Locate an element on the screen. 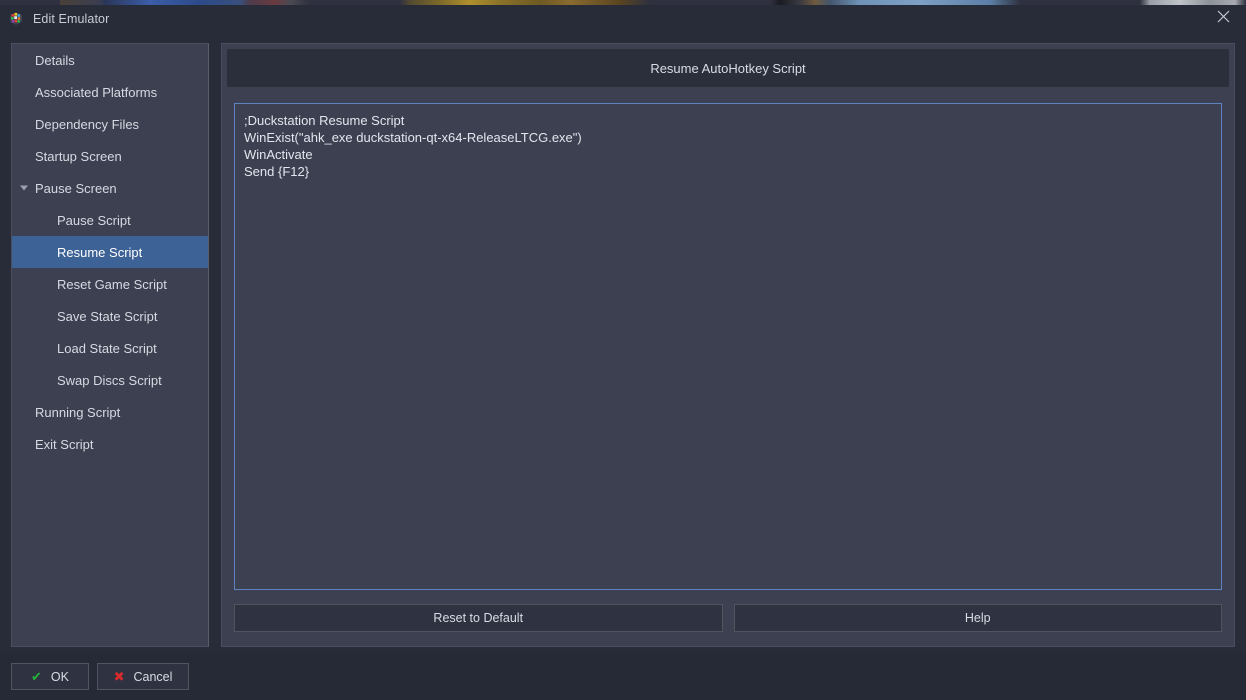  cancel-button: ✖ Cancel is located at coordinates (143, 676).